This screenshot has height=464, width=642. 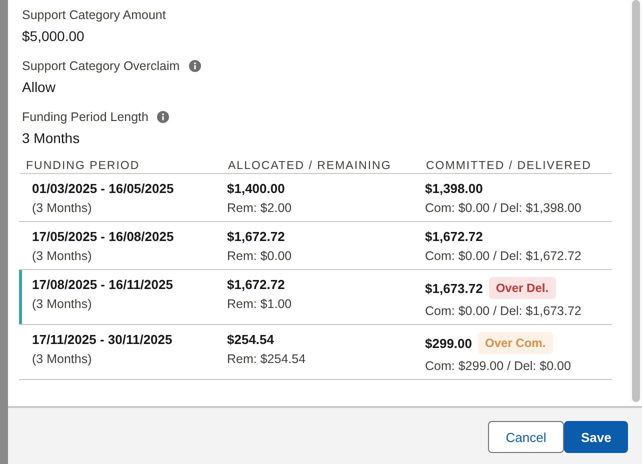 What do you see at coordinates (454, 236) in the screenshot?
I see `committed-amount: $1,672.72` at bounding box center [454, 236].